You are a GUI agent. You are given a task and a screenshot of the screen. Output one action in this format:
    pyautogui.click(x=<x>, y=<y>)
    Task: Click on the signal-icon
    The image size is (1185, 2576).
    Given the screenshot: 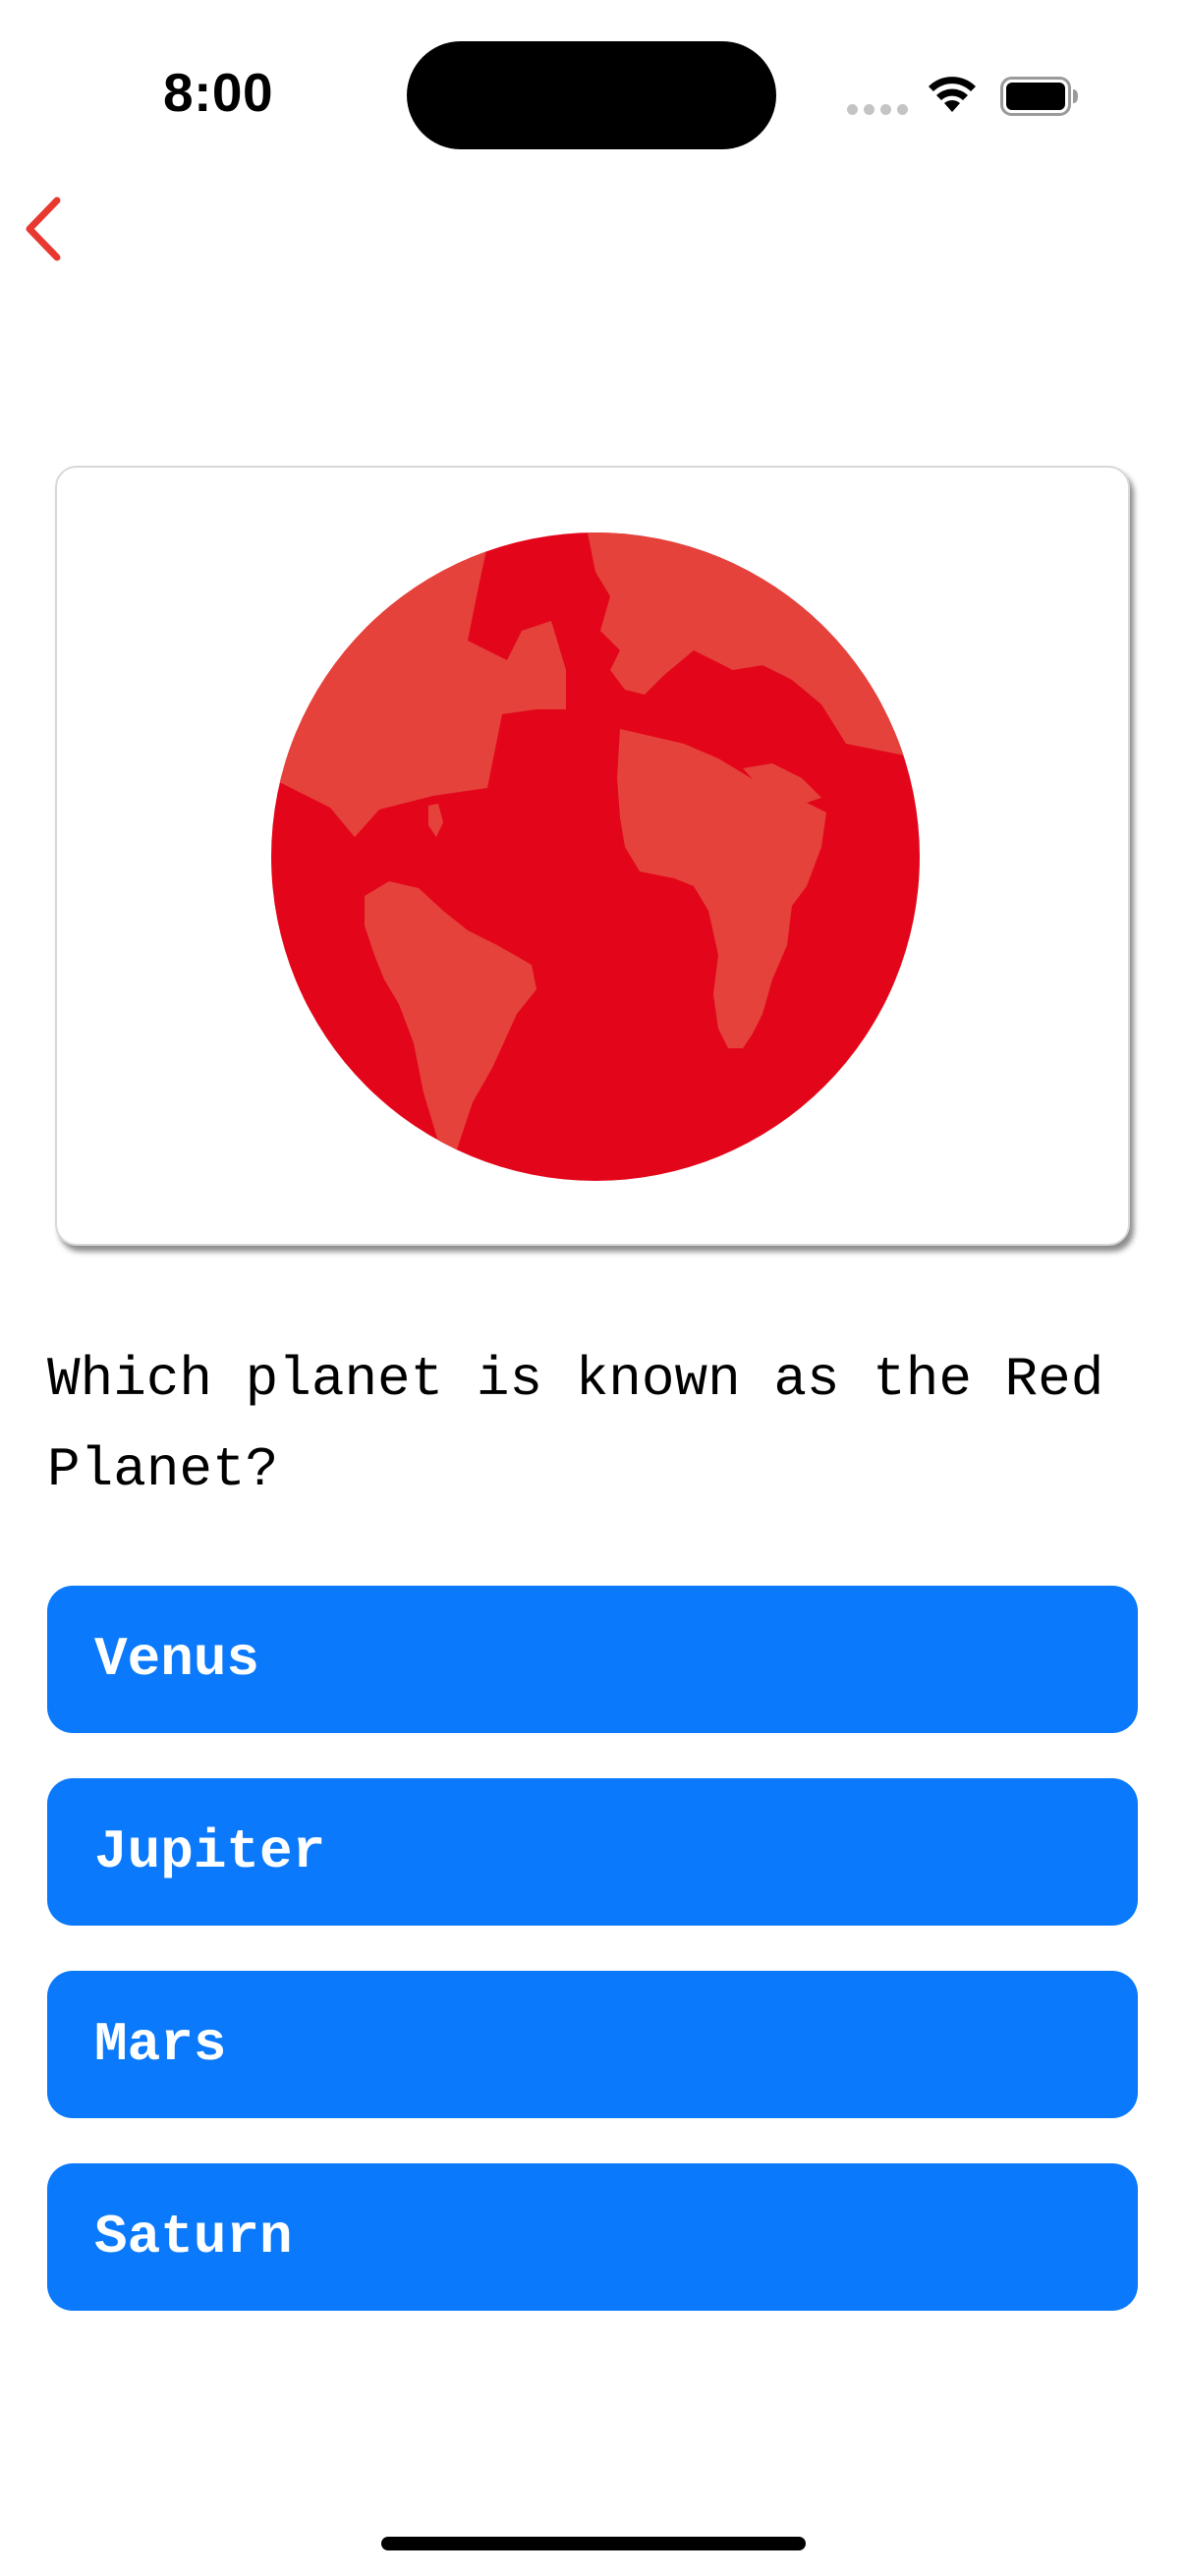 What is the action you would take?
    pyautogui.click(x=878, y=110)
    